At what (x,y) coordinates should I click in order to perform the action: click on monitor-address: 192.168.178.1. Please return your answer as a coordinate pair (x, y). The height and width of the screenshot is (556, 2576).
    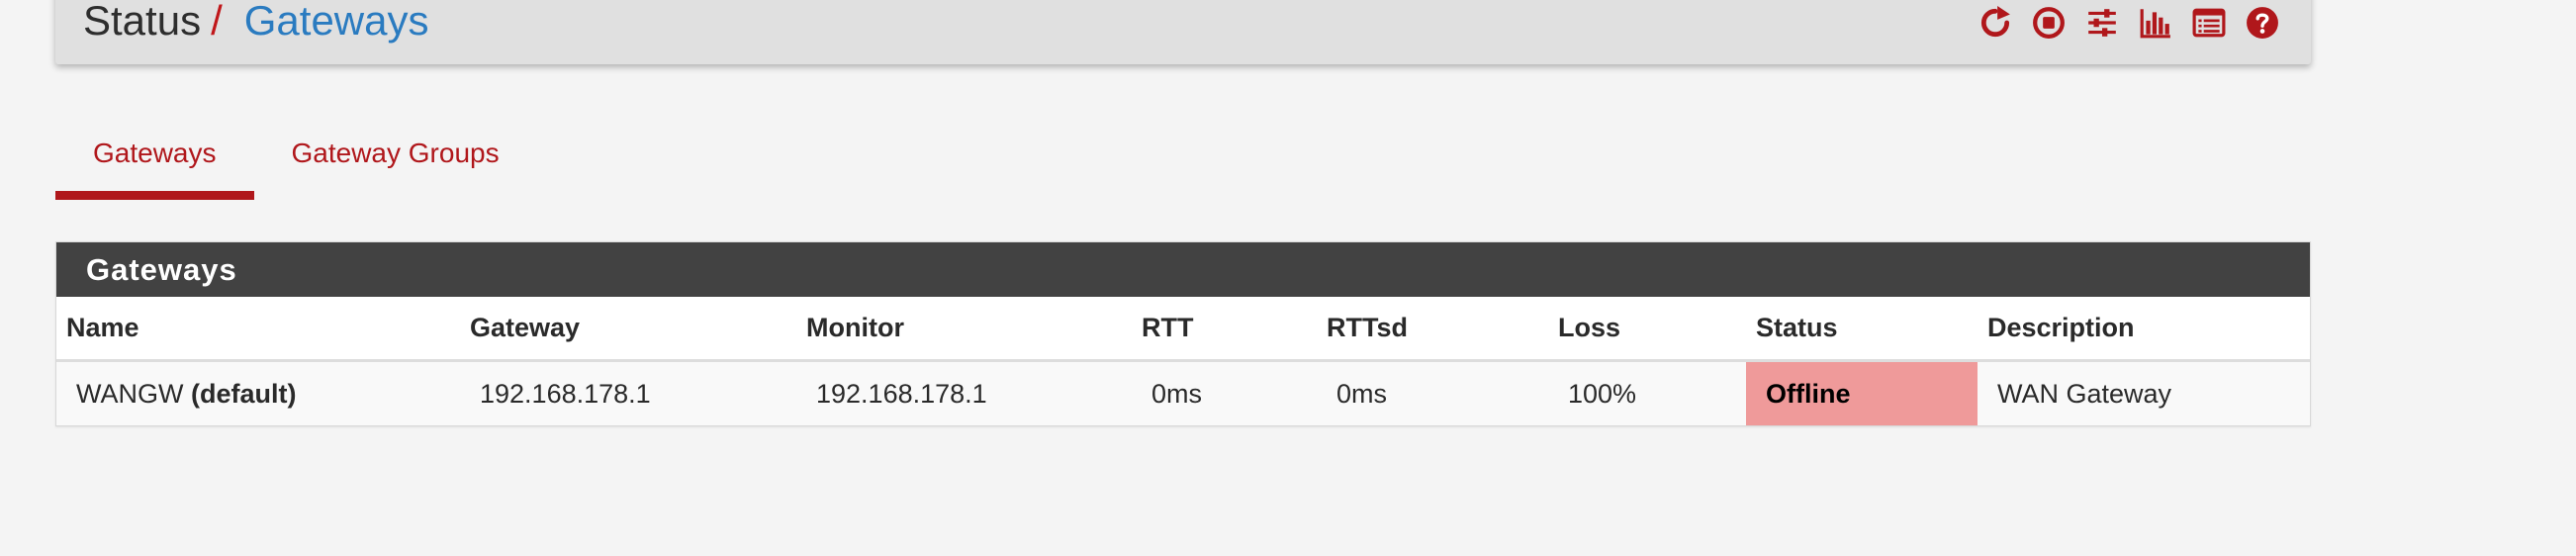
    Looking at the image, I should click on (964, 392).